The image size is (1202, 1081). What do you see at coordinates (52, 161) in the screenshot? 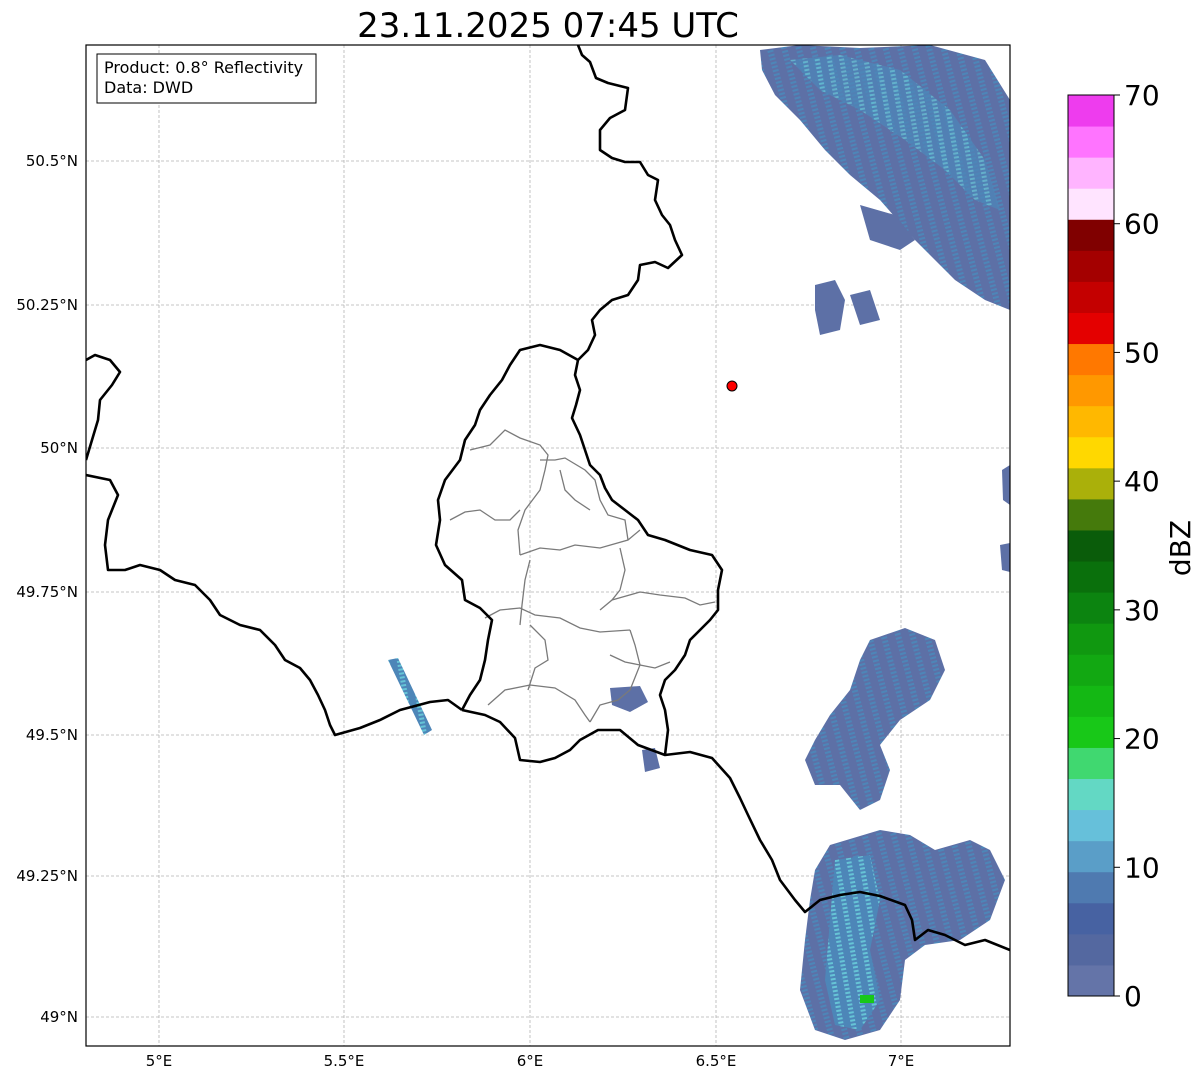
I see `lat-tick-label: 50.5°N` at bounding box center [52, 161].